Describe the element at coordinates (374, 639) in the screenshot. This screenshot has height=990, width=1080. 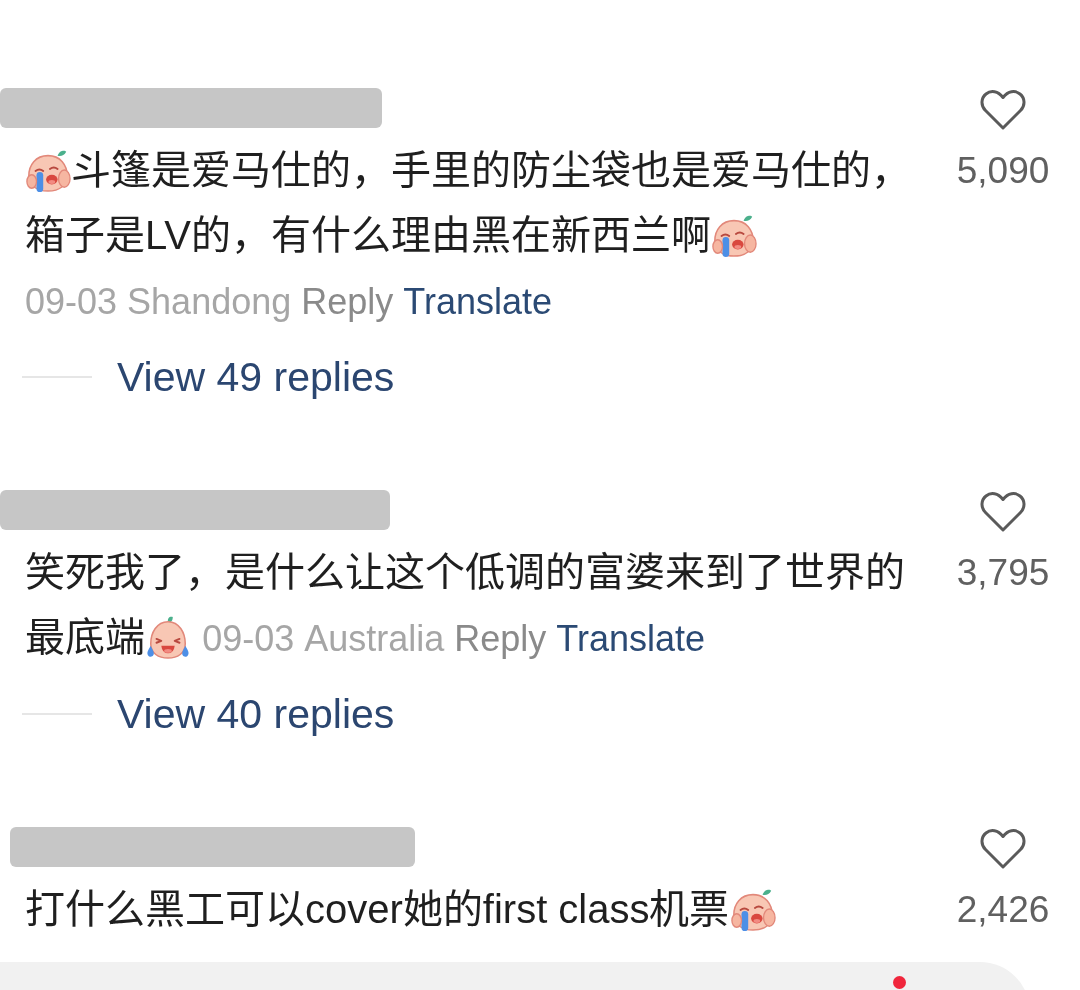
I see `comment-location: Australia` at that location.